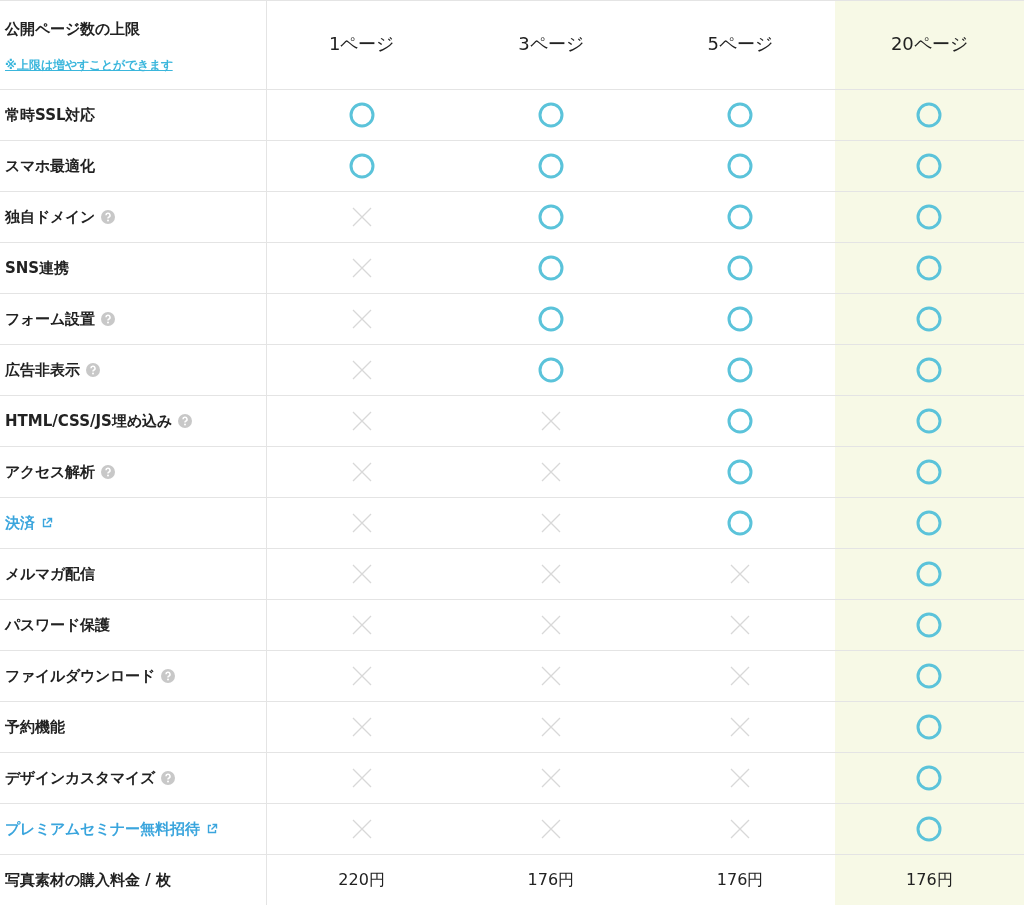 The width and height of the screenshot is (1024, 905). What do you see at coordinates (20, 523) in the screenshot?
I see `feature-link: 決済` at bounding box center [20, 523].